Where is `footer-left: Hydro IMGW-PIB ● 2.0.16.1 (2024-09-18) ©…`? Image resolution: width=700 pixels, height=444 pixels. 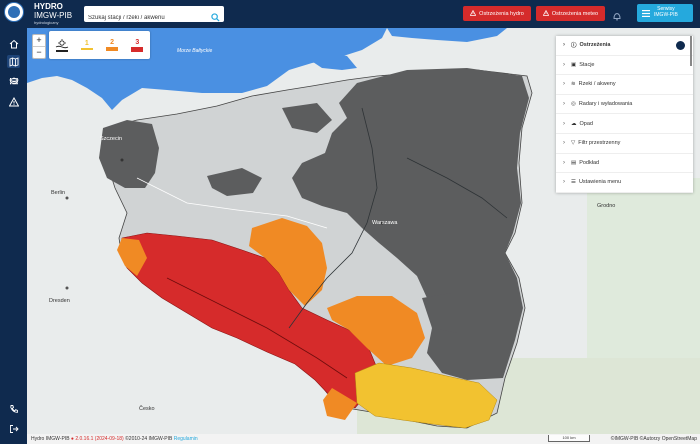
footer-left: Hydro IMGW-PIB ● 2.0.16.1 (2024-09-18) ©… is located at coordinates (114, 439).